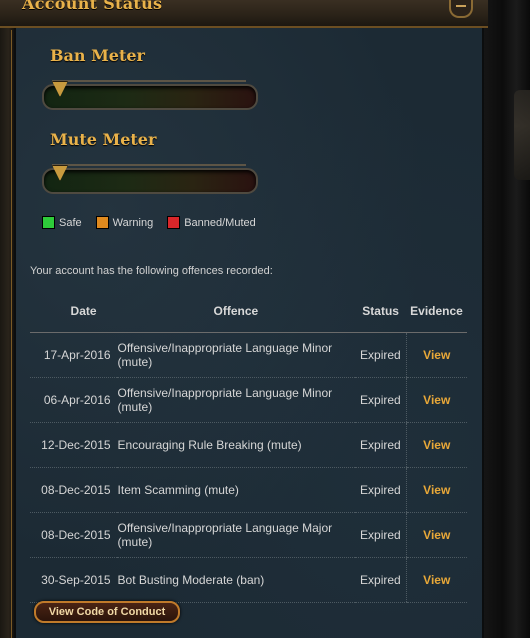 The width and height of the screenshot is (530, 638). Describe the element at coordinates (73, 355) in the screenshot. I see `offence-date: 17-Apr-2016` at that location.